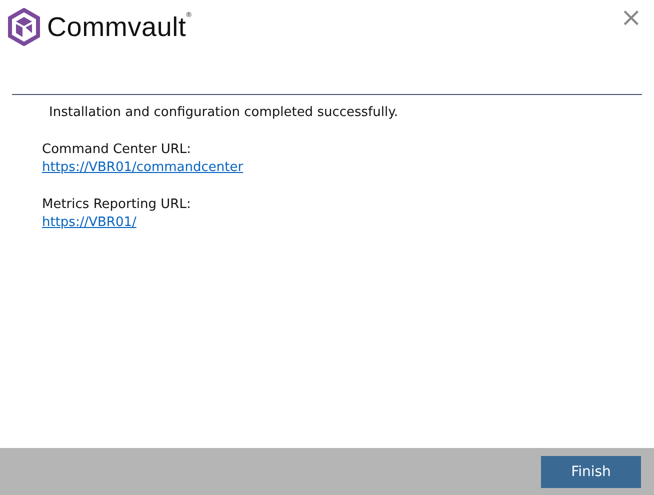 The height and width of the screenshot is (495, 654). What do you see at coordinates (591, 472) in the screenshot?
I see `finish-button: Finish` at bounding box center [591, 472].